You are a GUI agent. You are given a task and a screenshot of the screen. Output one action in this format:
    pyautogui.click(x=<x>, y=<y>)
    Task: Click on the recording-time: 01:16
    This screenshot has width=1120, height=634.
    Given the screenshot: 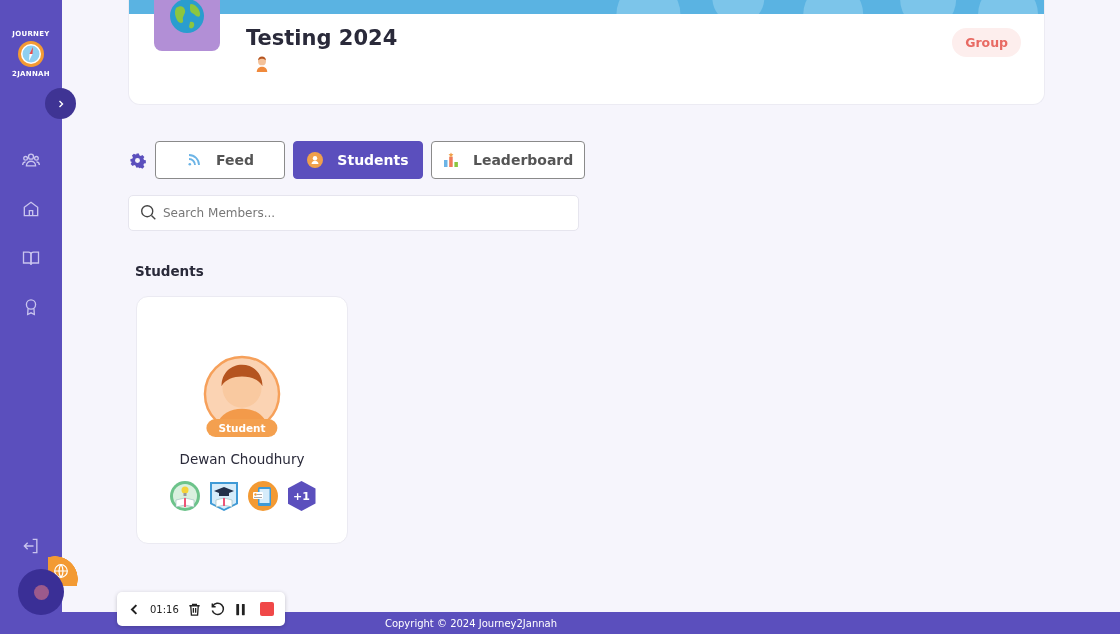 What is the action you would take?
    pyautogui.click(x=164, y=609)
    